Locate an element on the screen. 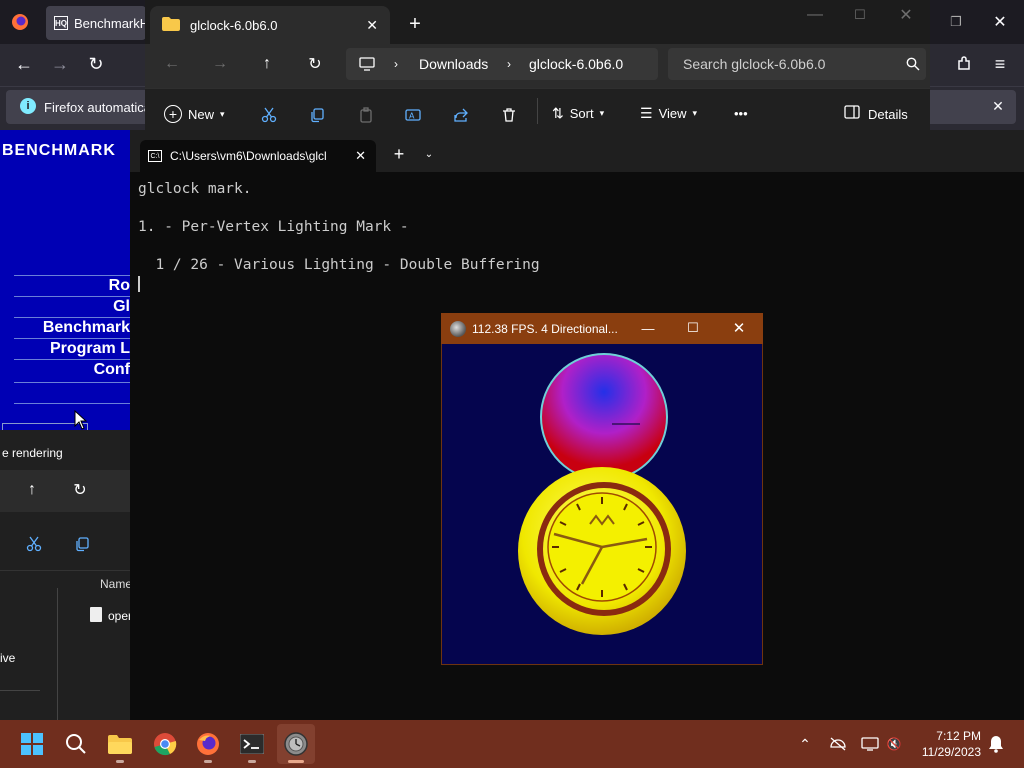 Image resolution: width=1024 pixels, height=768 pixels. rename-icon: A is located at coordinates (413, 115).